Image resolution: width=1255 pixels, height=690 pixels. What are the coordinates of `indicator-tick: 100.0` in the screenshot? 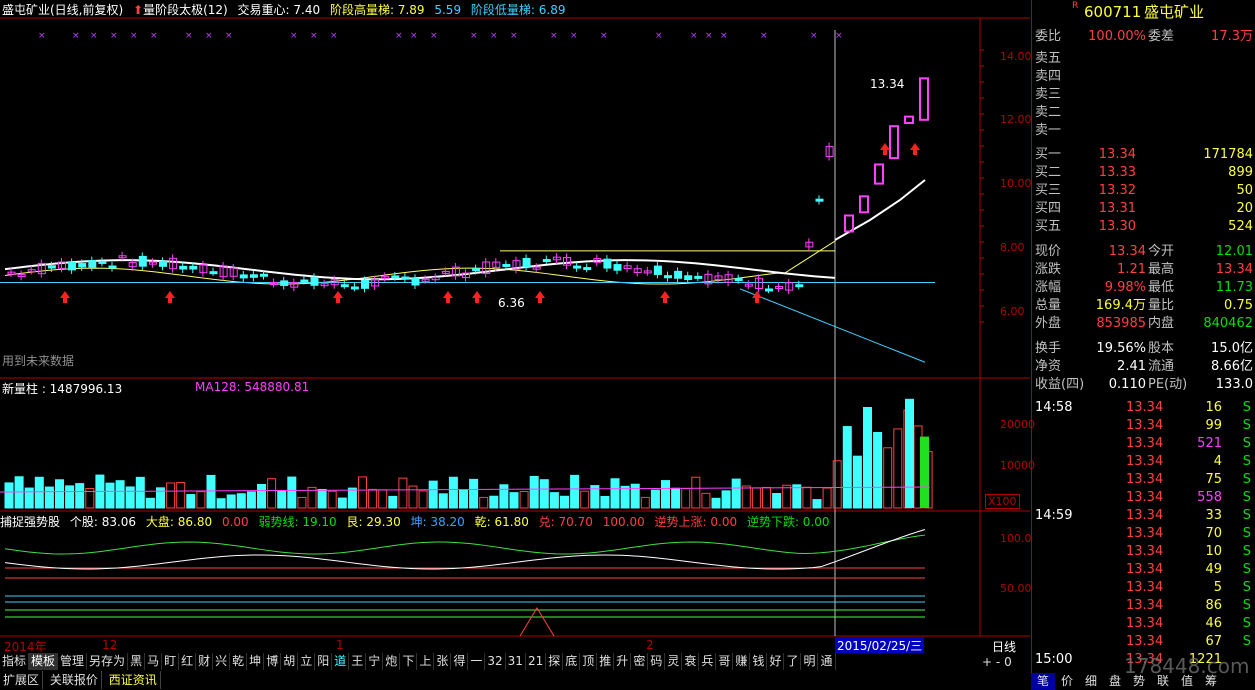 It's located at (1016, 538).